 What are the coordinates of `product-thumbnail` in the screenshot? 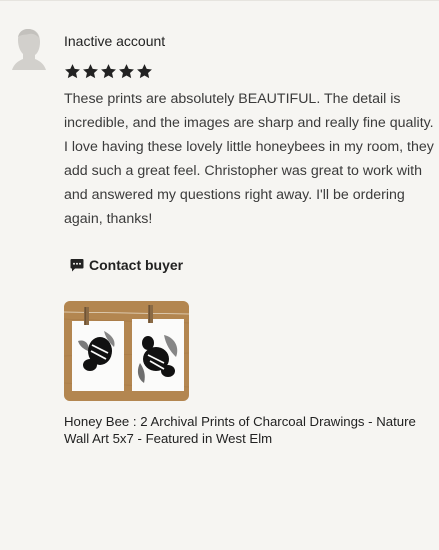 It's located at (126, 351).